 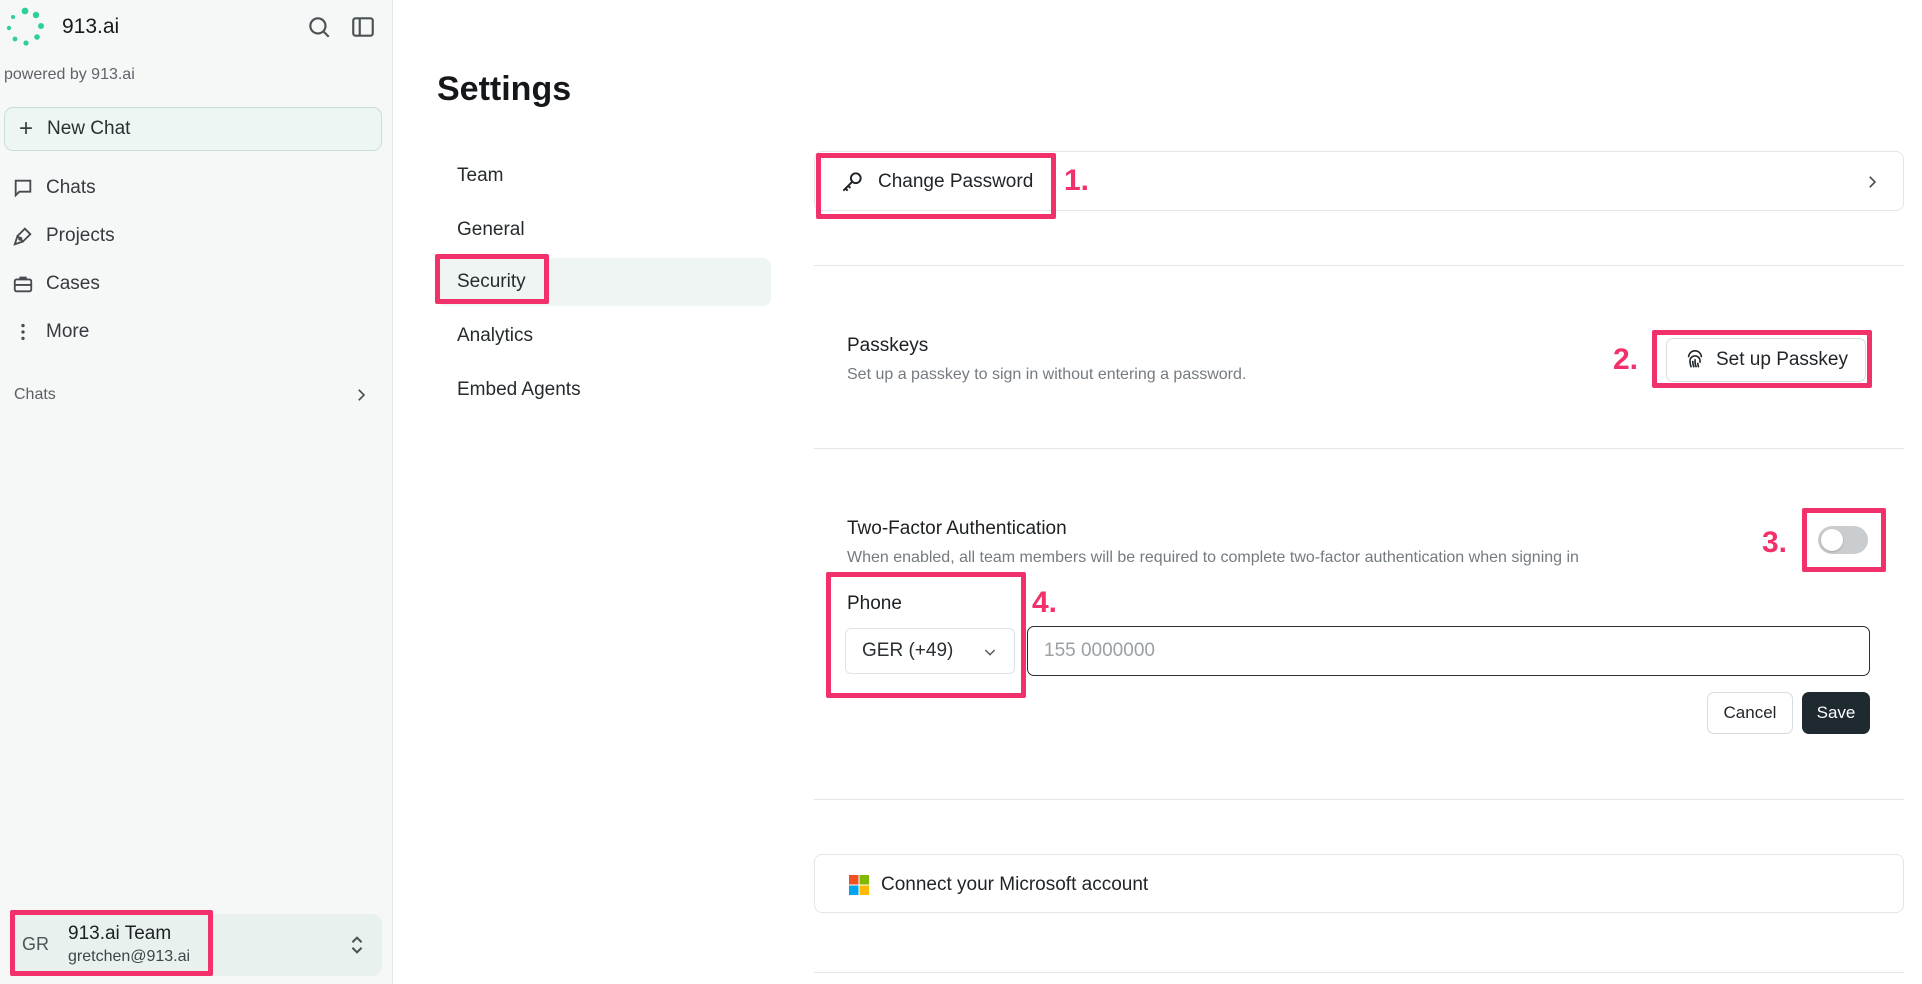 I want to click on sidebar-item-chats: Chats, so click(x=54, y=188).